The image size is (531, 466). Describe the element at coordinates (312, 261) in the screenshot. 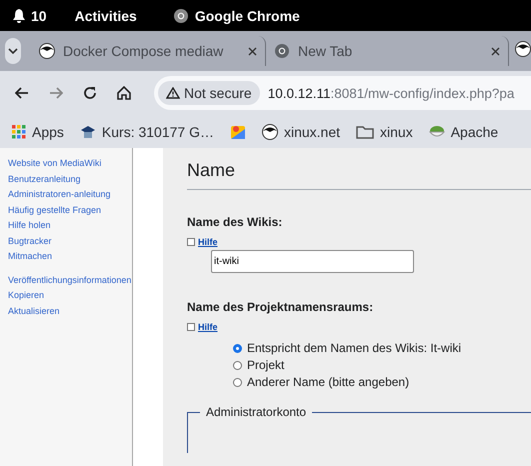

I see `wiki-name-field: it-wiki` at that location.